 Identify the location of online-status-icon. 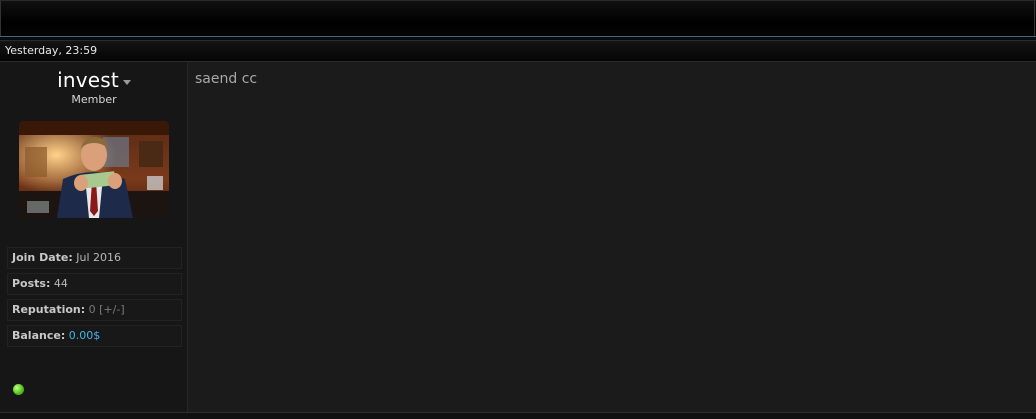
(18, 389).